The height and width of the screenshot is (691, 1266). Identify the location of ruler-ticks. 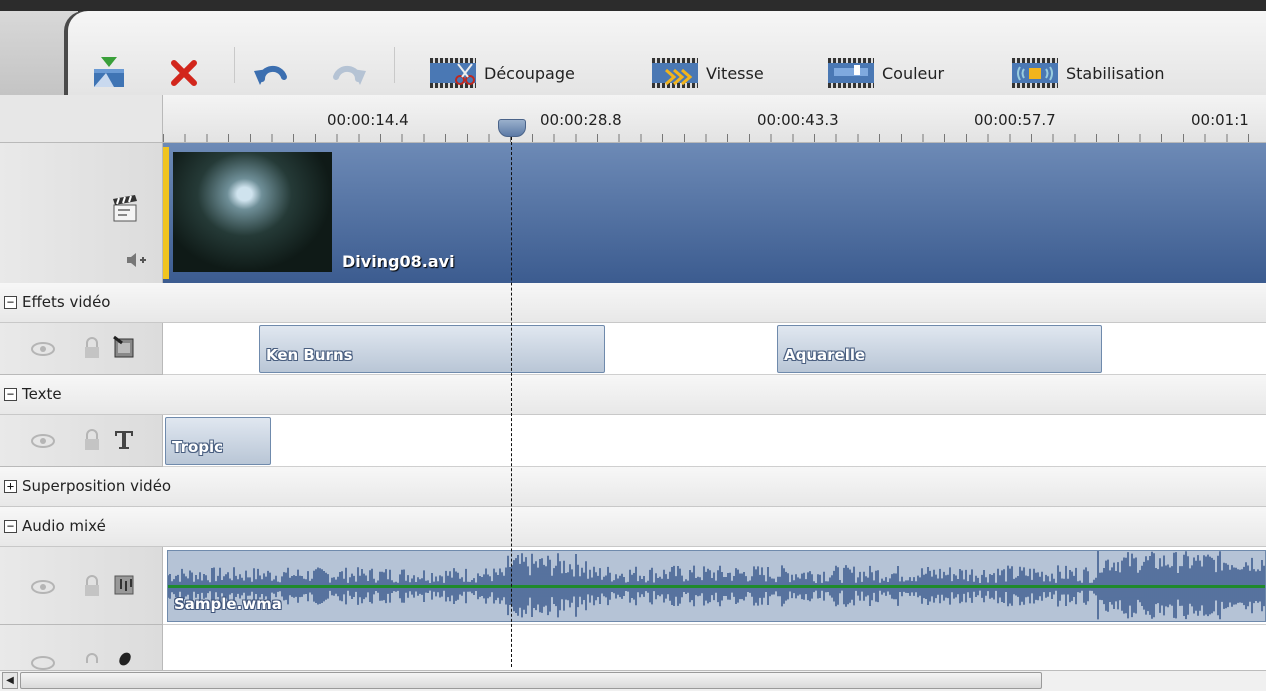
(714, 138).